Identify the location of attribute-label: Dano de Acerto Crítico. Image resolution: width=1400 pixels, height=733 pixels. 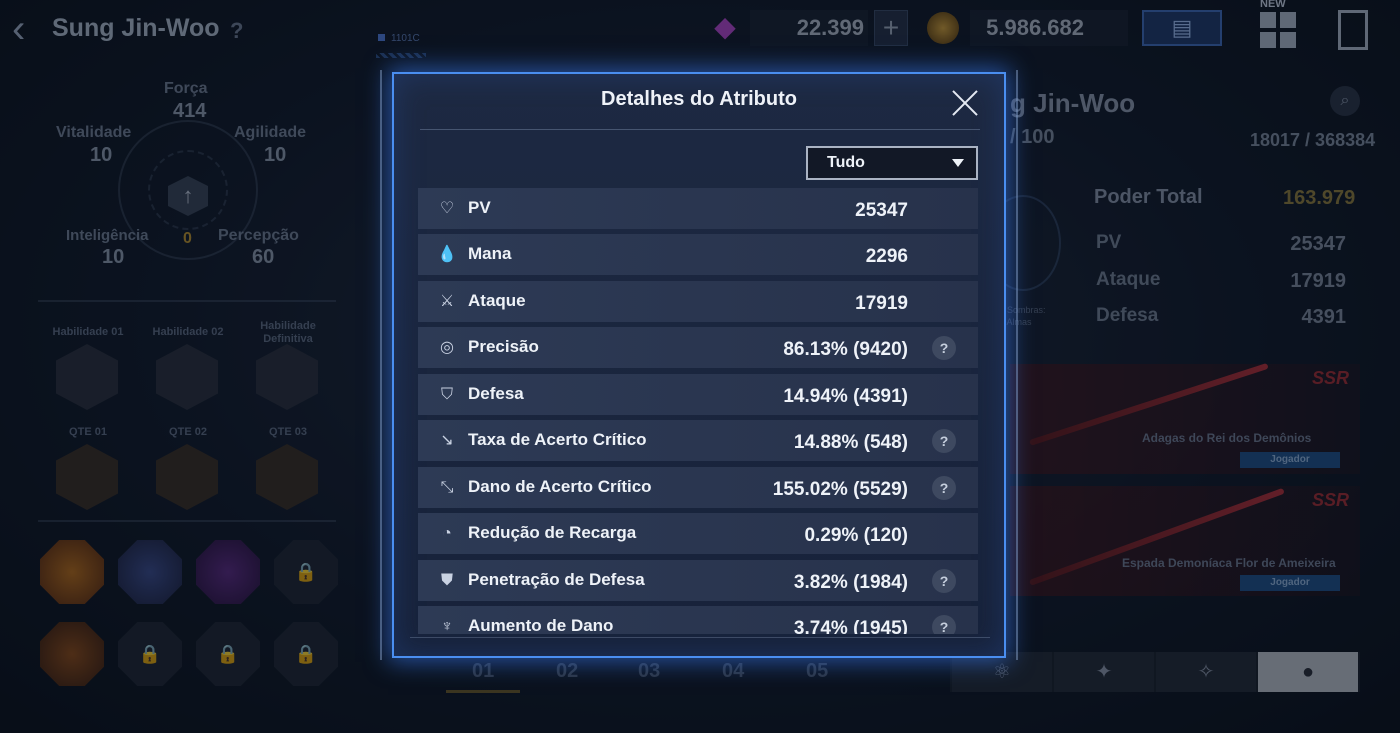
(560, 486).